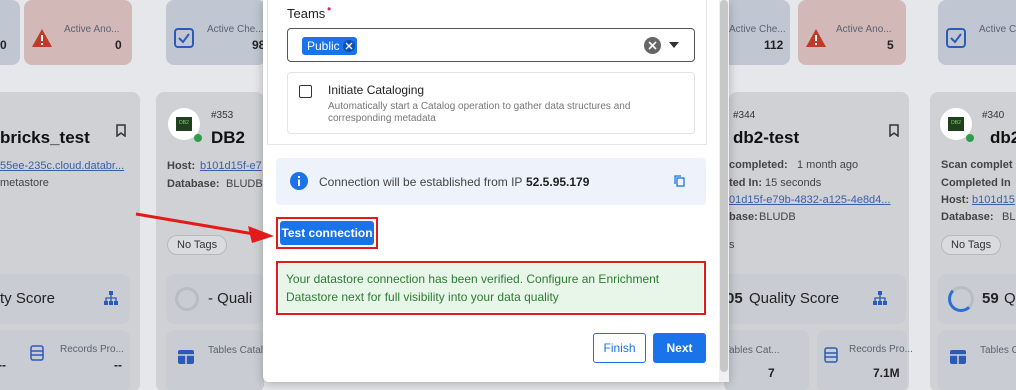 Image resolution: width=1016 pixels, height=390 pixels. I want to click on card-title: db2, so click(1003, 137).